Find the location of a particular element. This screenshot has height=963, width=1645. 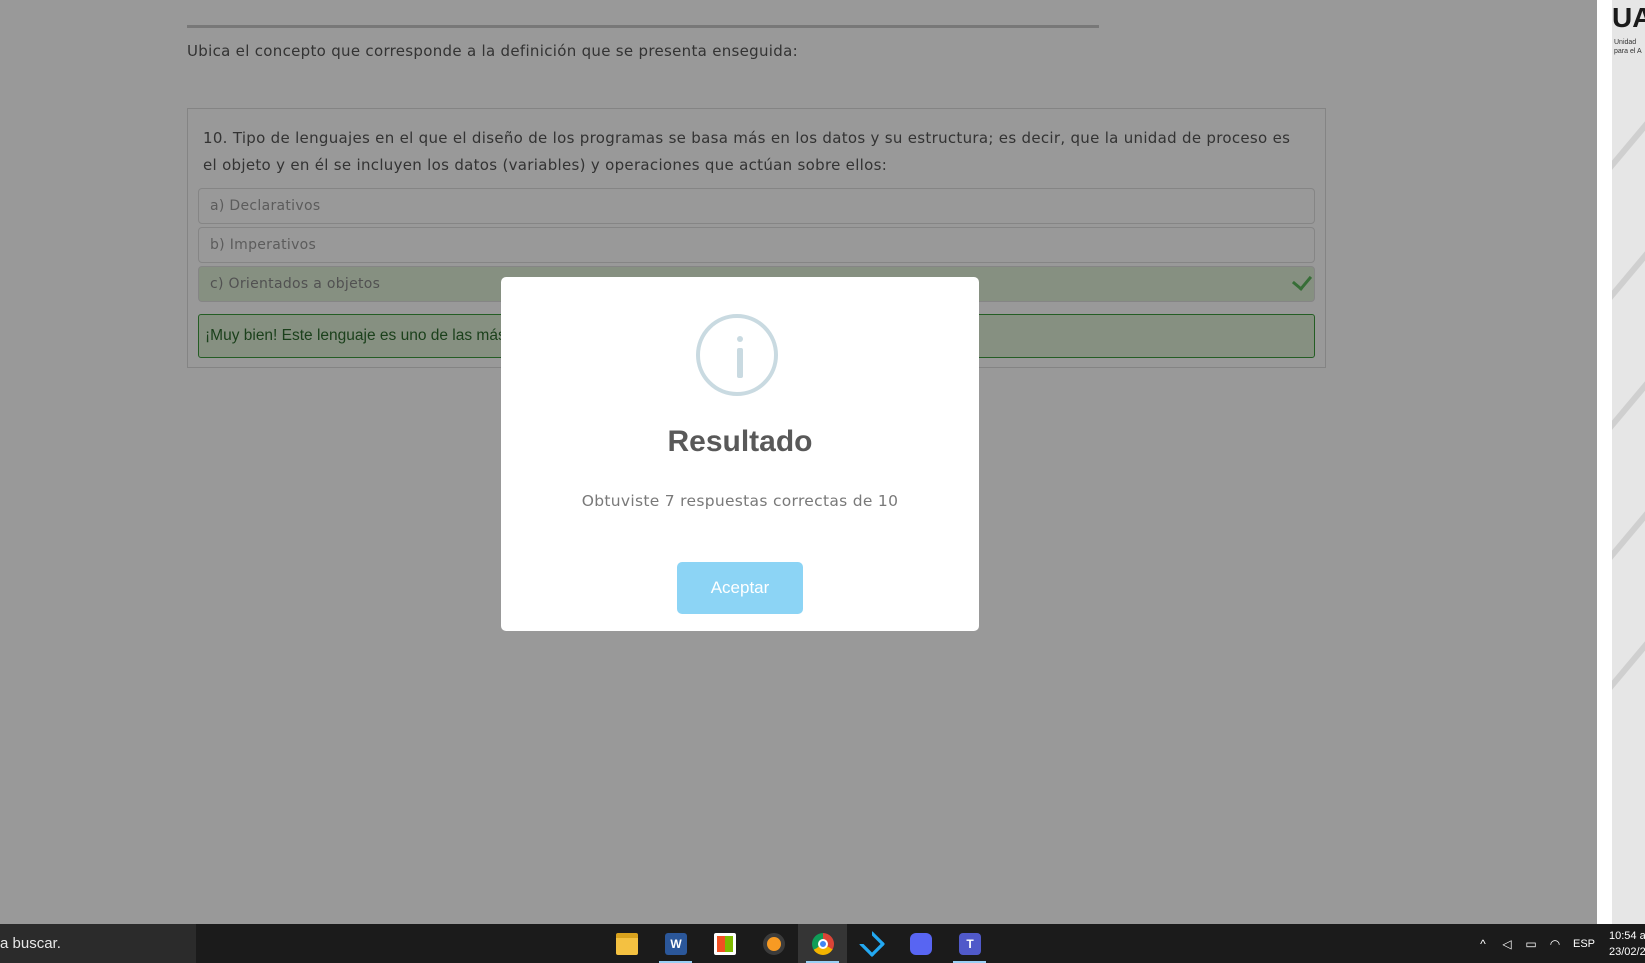

teams-icon: T is located at coordinates (970, 944).